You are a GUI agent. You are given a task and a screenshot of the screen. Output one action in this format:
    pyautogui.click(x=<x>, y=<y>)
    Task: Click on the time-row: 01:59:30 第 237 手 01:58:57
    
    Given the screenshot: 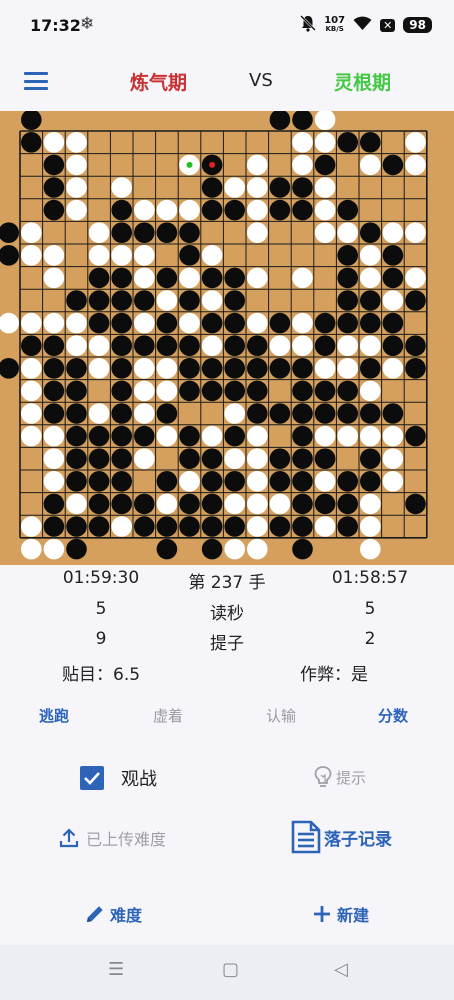 What is the action you would take?
    pyautogui.click(x=227, y=582)
    